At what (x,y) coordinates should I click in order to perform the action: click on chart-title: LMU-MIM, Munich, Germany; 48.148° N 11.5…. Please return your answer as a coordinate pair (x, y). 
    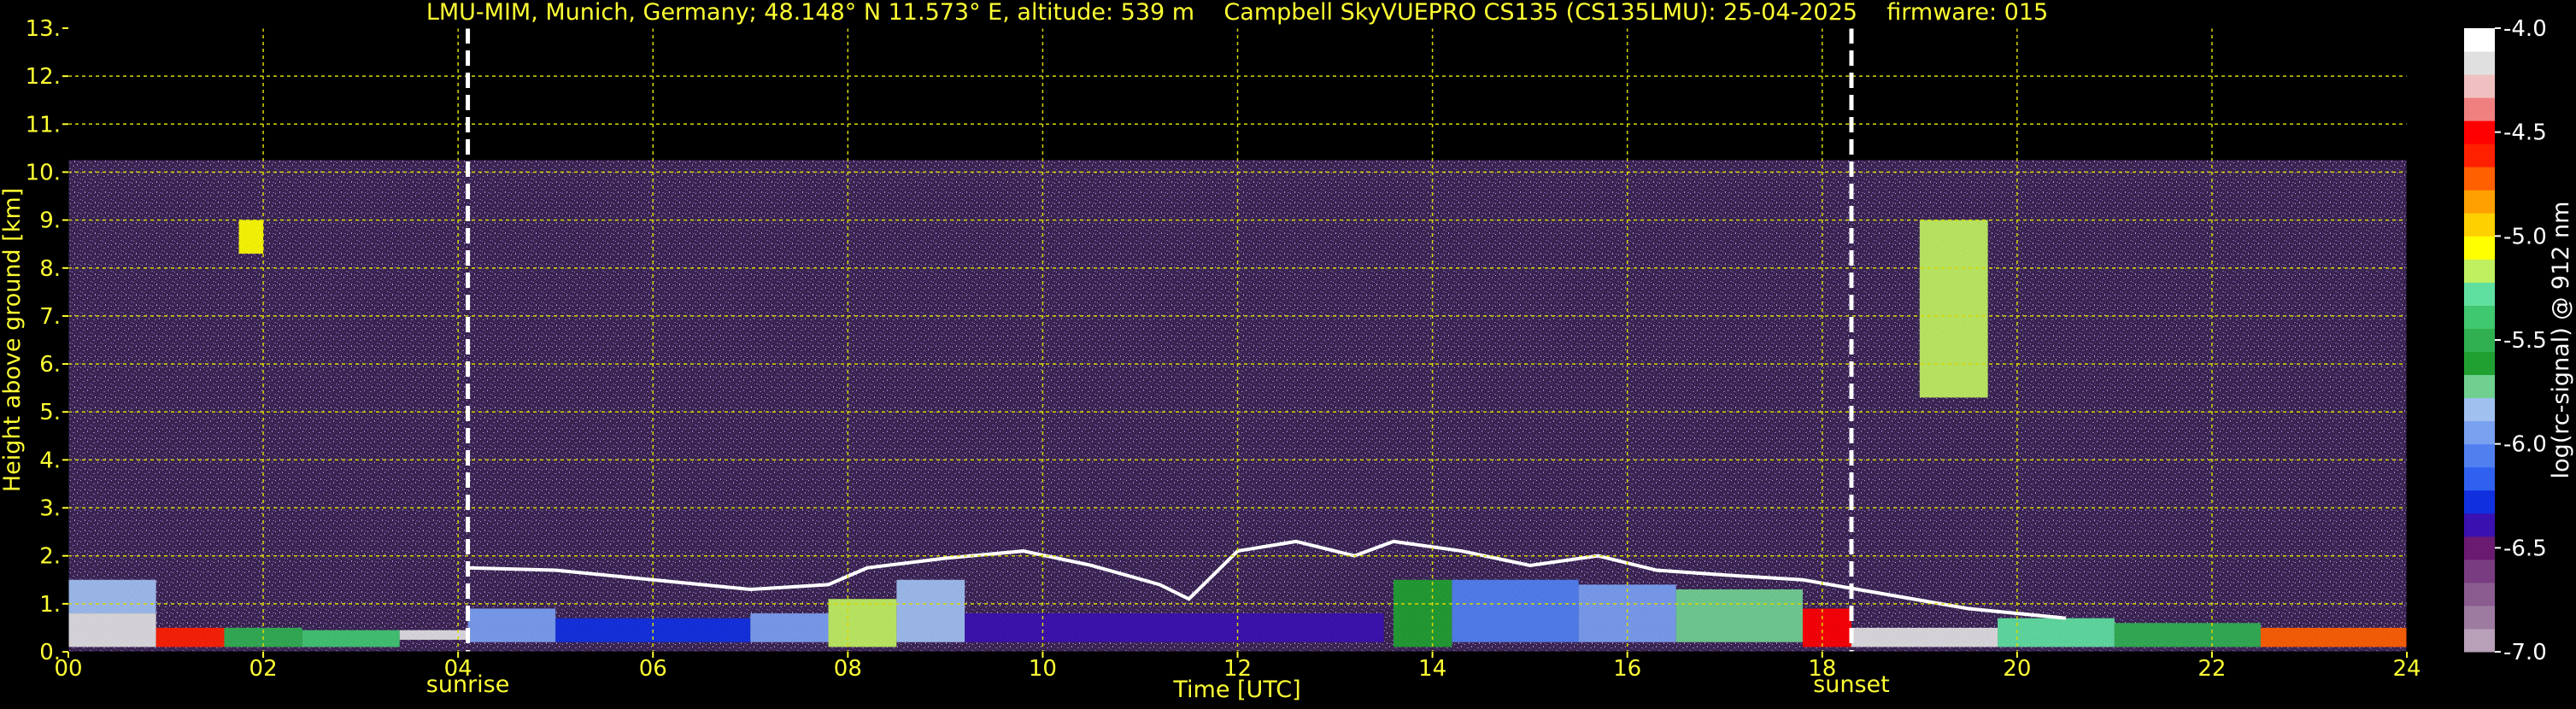
    Looking at the image, I should click on (1237, 13).